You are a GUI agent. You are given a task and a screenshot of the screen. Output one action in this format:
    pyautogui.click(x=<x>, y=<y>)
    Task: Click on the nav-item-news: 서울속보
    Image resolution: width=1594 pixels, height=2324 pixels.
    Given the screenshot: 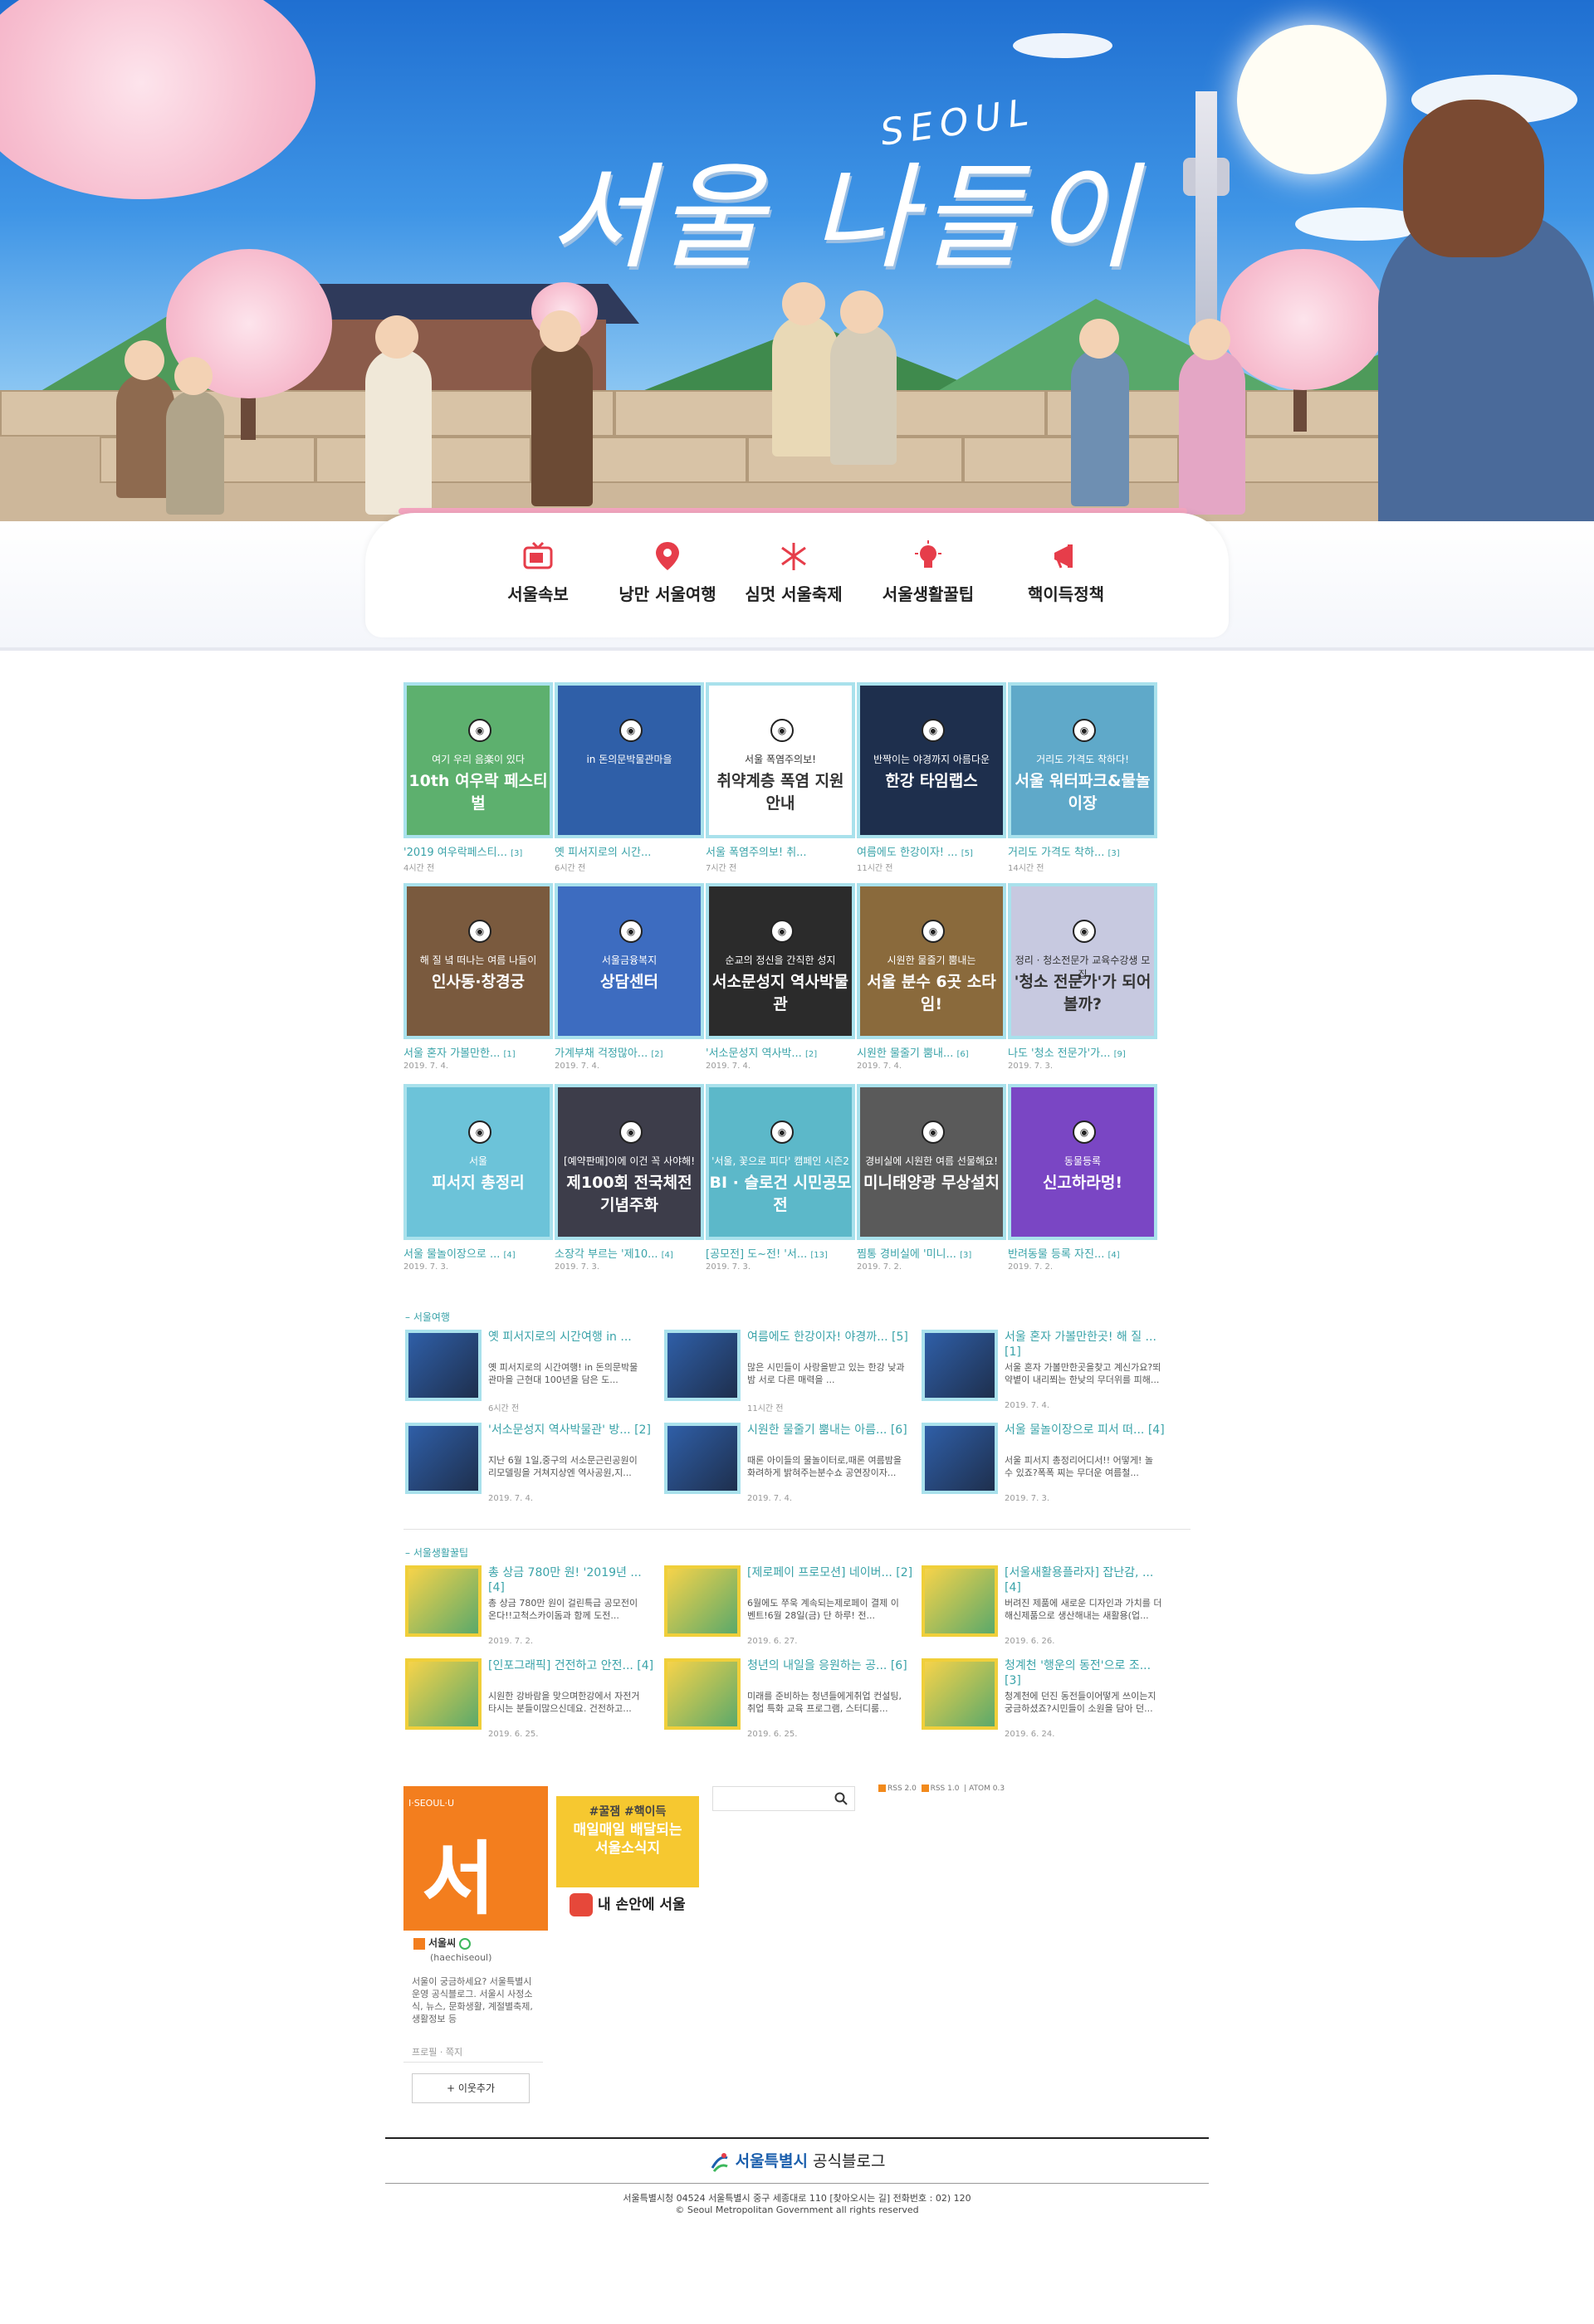 What is the action you would take?
    pyautogui.click(x=538, y=577)
    